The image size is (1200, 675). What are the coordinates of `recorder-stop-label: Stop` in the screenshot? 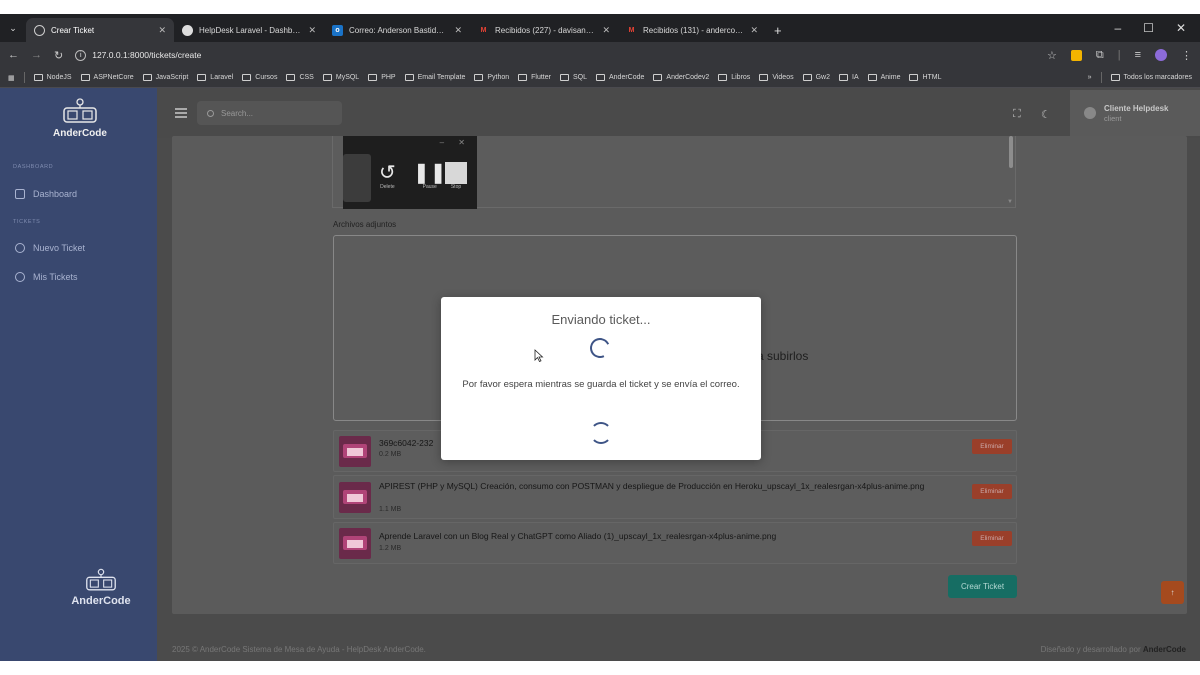 It's located at (456, 187).